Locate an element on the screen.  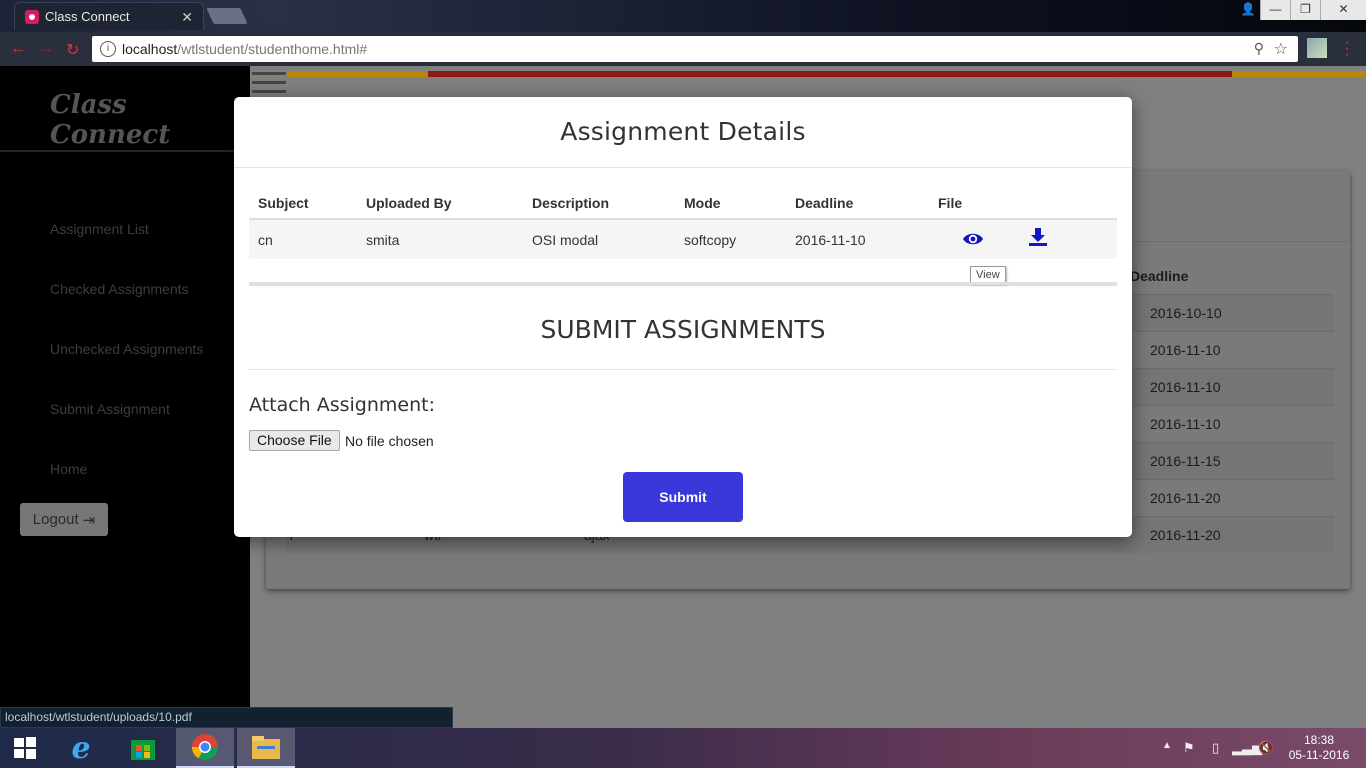
tab-close-icon: ✕ is located at coordinates (187, 17).